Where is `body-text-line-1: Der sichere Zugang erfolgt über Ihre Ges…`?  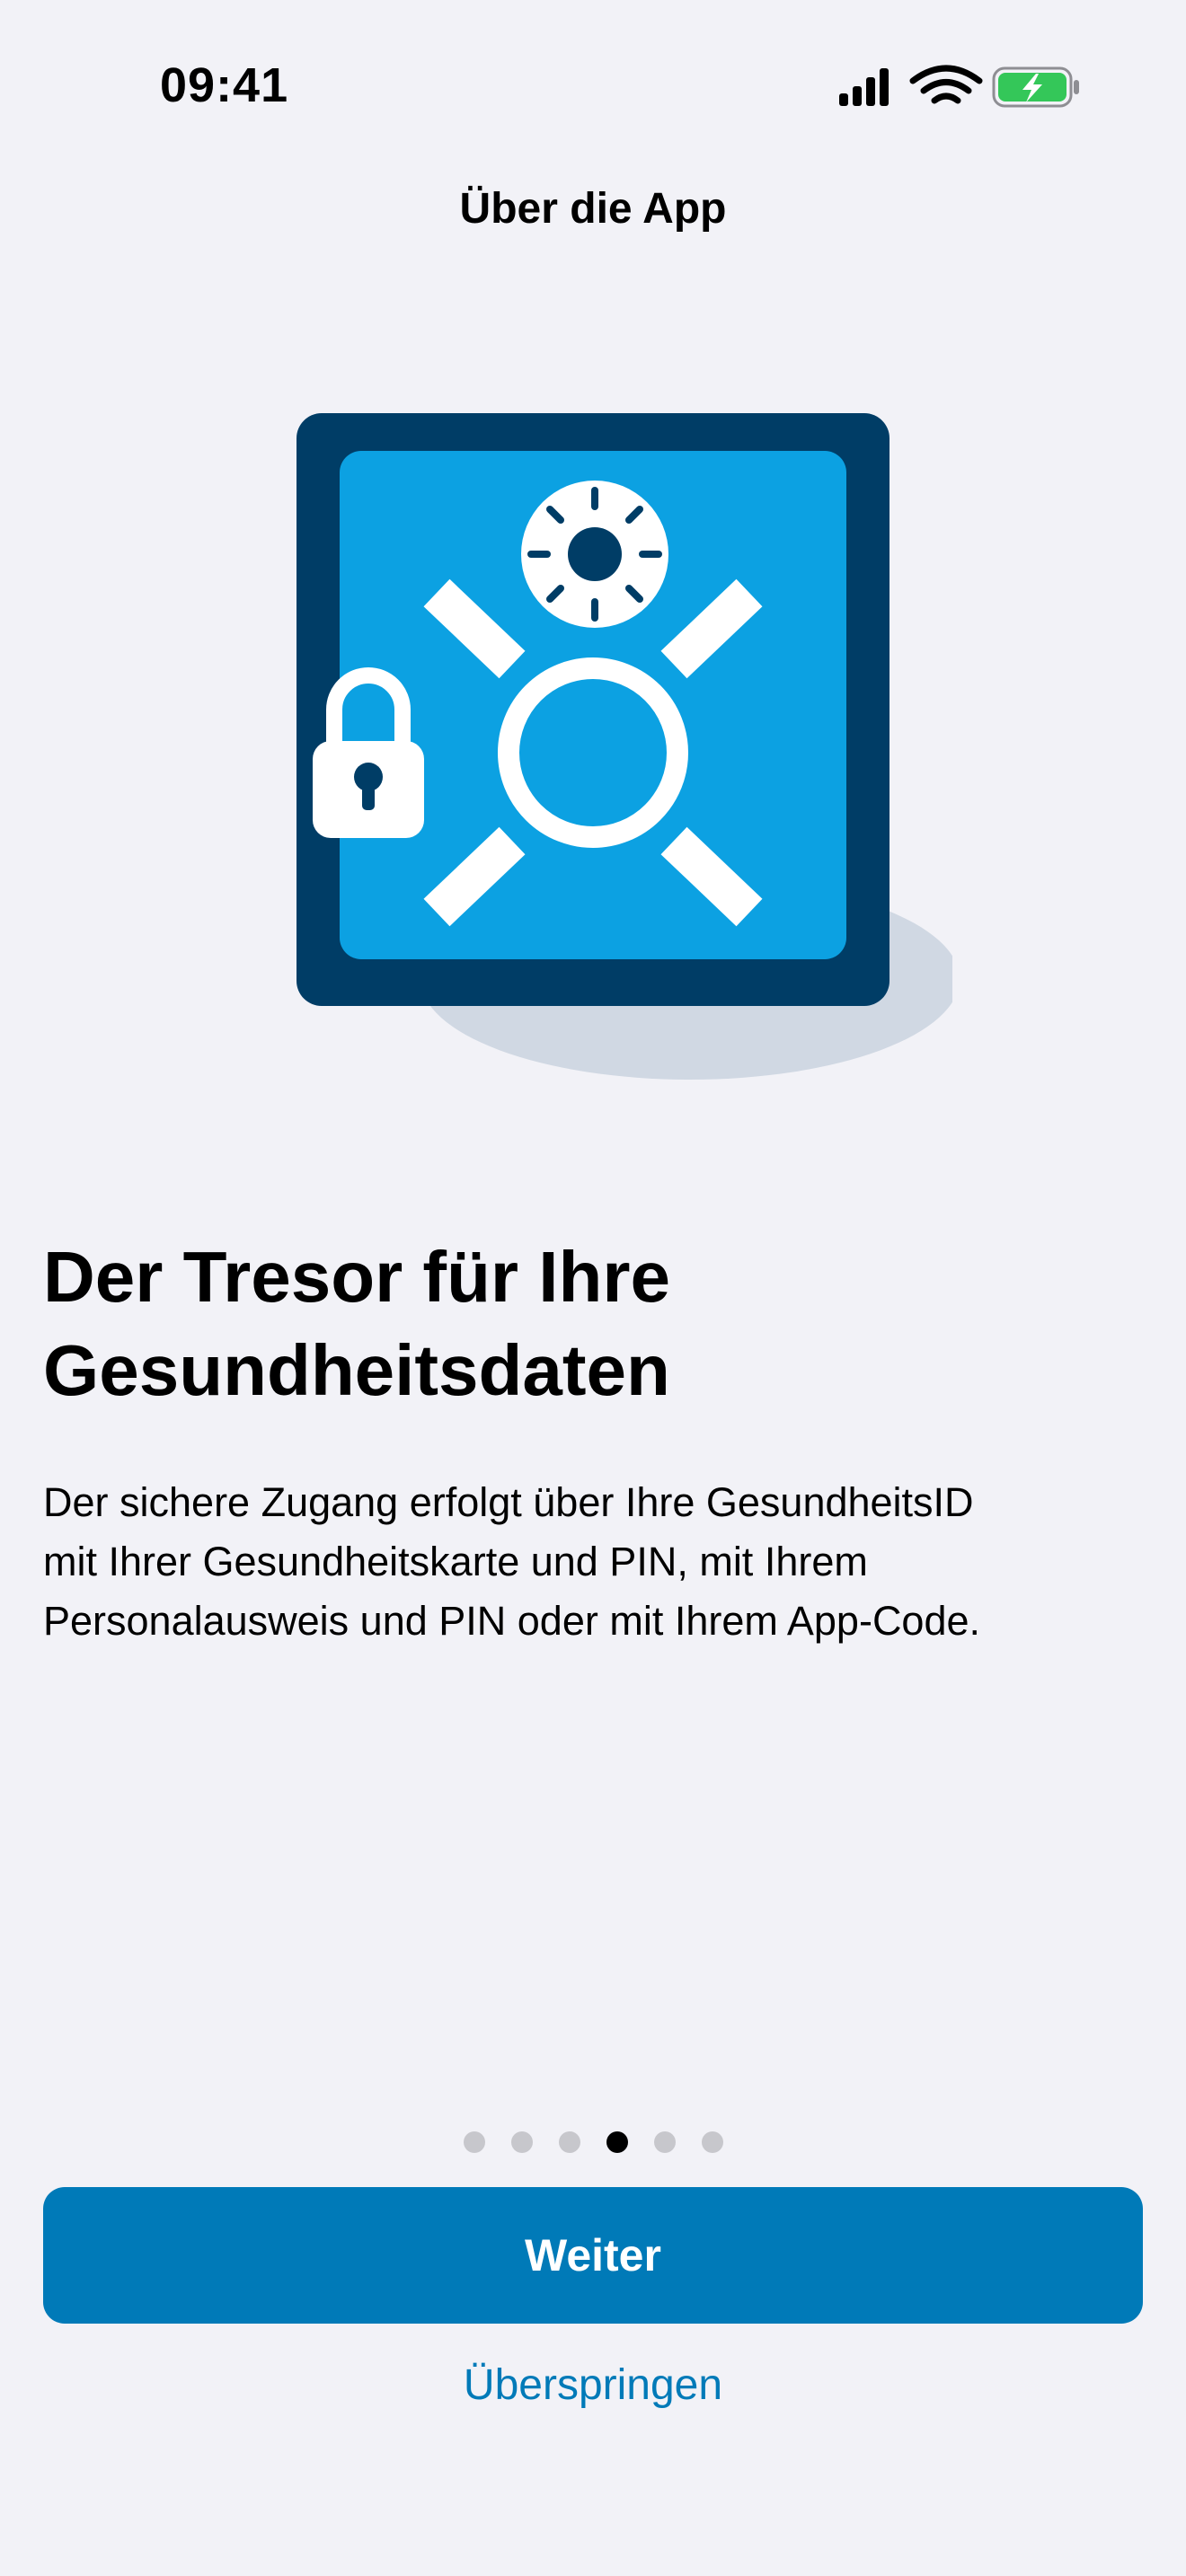
body-text-line-1: Der sichere Zugang erfolgt über Ihre Ges… is located at coordinates (508, 1502).